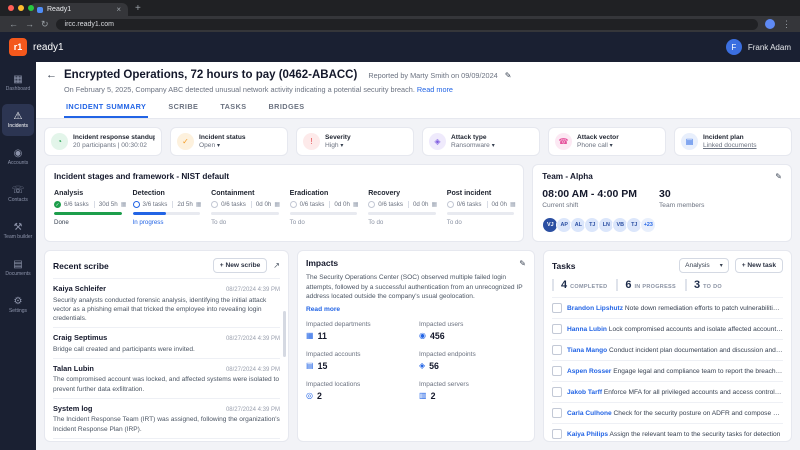 The width and height of the screenshot is (800, 450). What do you see at coordinates (136, 204) in the screenshot?
I see `stage-in-progress-icon` at bounding box center [136, 204].